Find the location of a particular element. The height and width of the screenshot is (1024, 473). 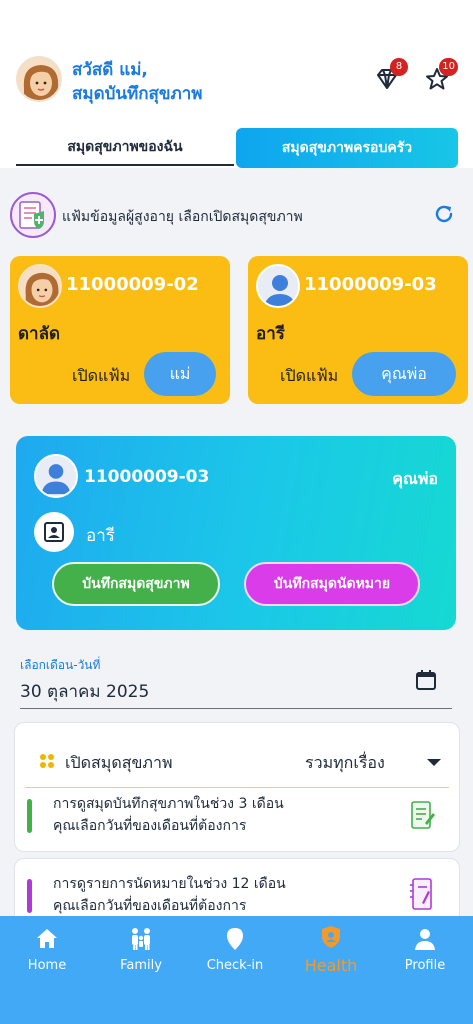

nav-family: Family is located at coordinates (141, 949).